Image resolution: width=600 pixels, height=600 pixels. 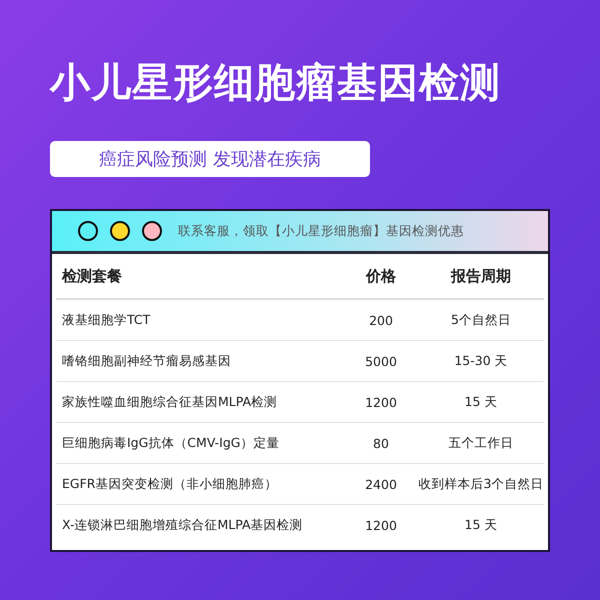 I want to click on table-cell-text: 液基细胞学TCT, so click(x=106, y=320).